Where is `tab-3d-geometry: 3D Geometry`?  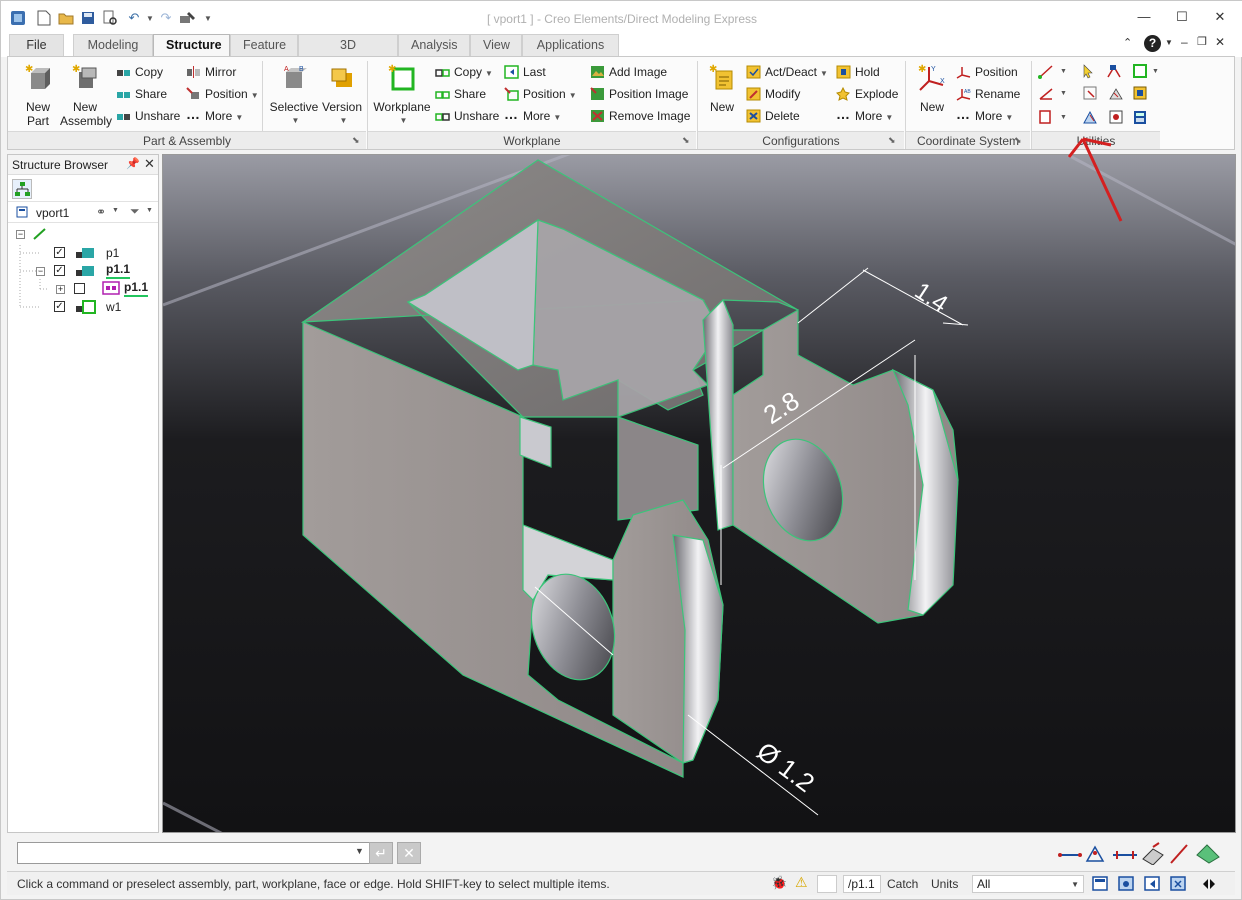 tab-3d-geometry: 3D Geometry is located at coordinates (348, 53).